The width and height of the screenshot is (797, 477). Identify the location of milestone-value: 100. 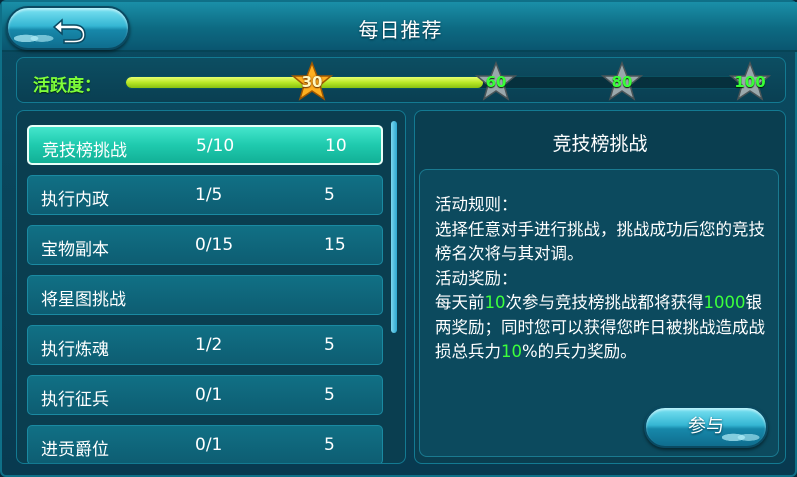
(750, 82).